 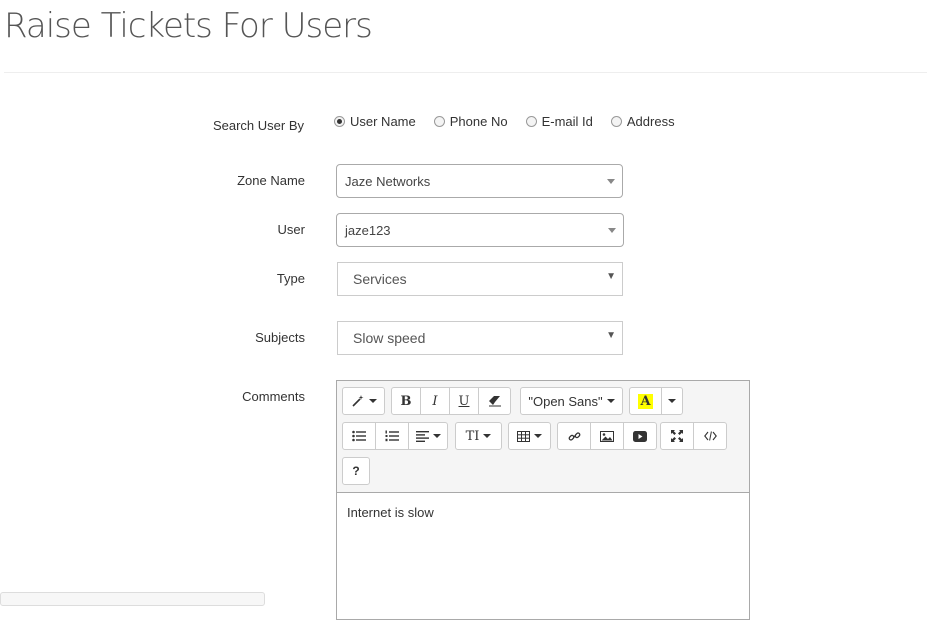 What do you see at coordinates (406, 401) in the screenshot?
I see `bold-button: B` at bounding box center [406, 401].